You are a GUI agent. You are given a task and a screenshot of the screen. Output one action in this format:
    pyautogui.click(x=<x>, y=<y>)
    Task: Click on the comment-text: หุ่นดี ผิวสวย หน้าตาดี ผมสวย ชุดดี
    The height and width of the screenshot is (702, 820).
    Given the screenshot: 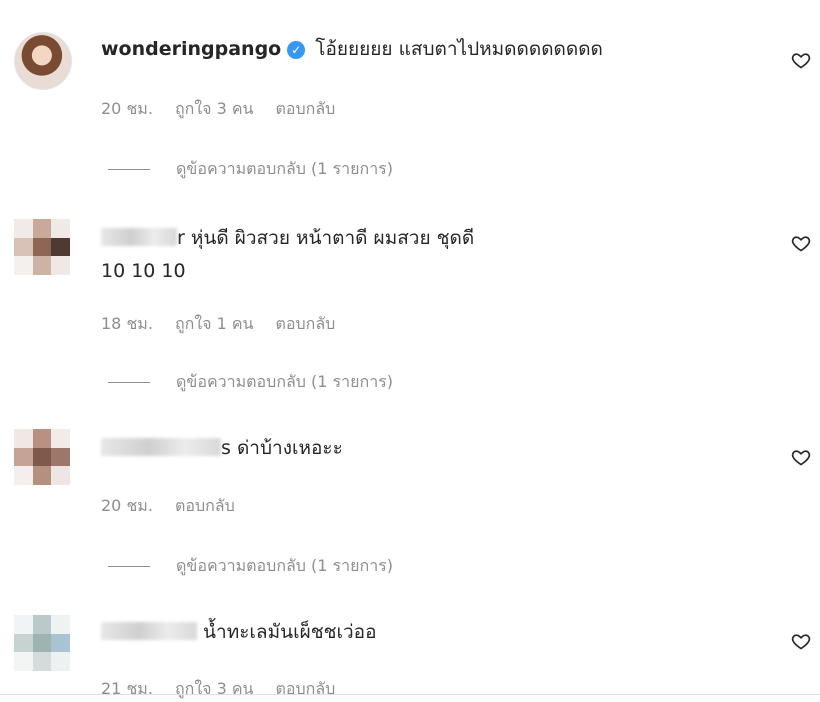 What is the action you would take?
    pyautogui.click(x=332, y=238)
    